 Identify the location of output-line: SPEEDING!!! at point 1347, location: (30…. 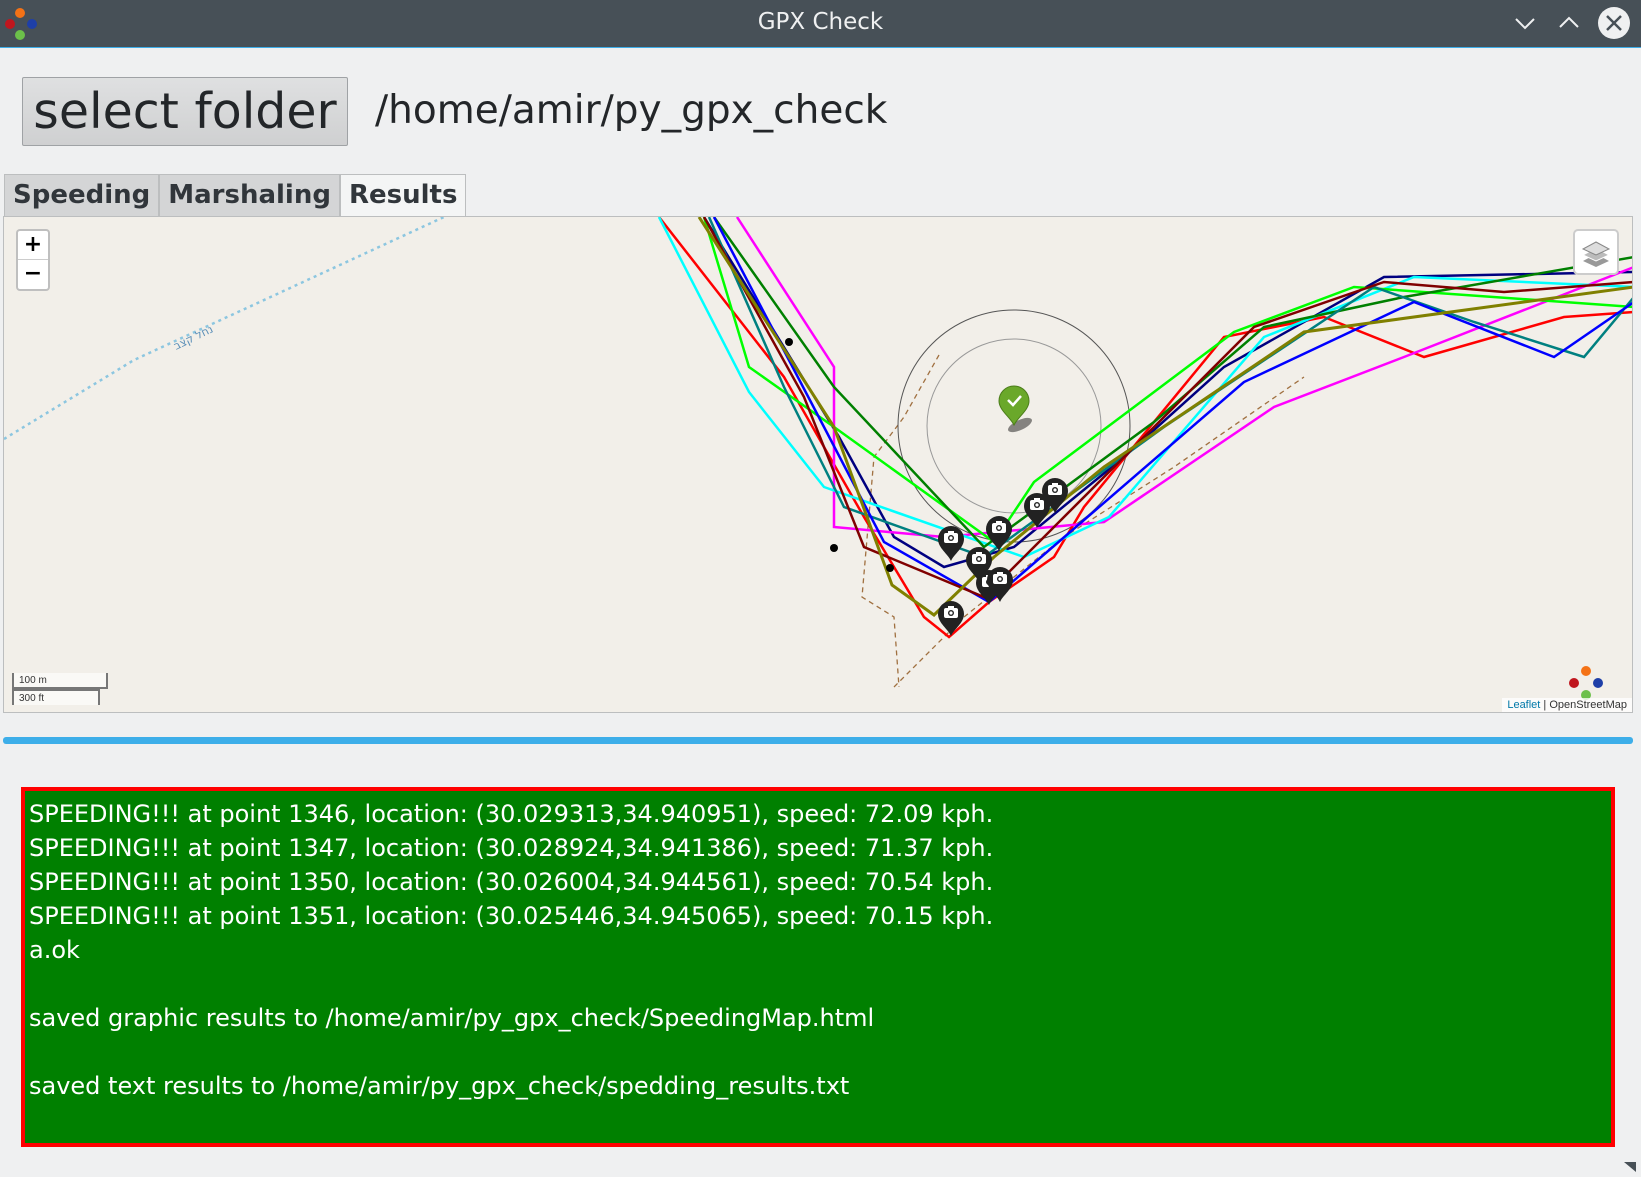
(511, 848).